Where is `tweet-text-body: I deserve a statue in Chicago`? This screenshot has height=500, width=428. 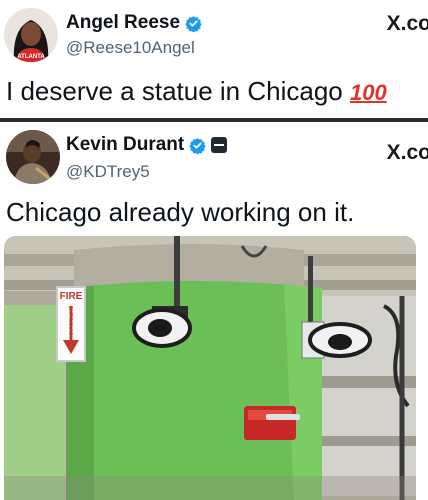 tweet-text-body: I deserve a statue in Chicago is located at coordinates (174, 91).